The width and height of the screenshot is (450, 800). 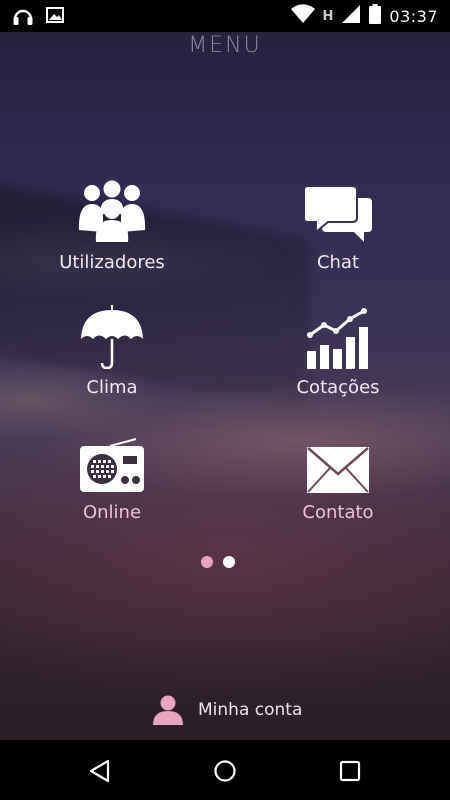 What do you see at coordinates (338, 387) in the screenshot?
I see `menu-label-cotacoes: Cotações` at bounding box center [338, 387].